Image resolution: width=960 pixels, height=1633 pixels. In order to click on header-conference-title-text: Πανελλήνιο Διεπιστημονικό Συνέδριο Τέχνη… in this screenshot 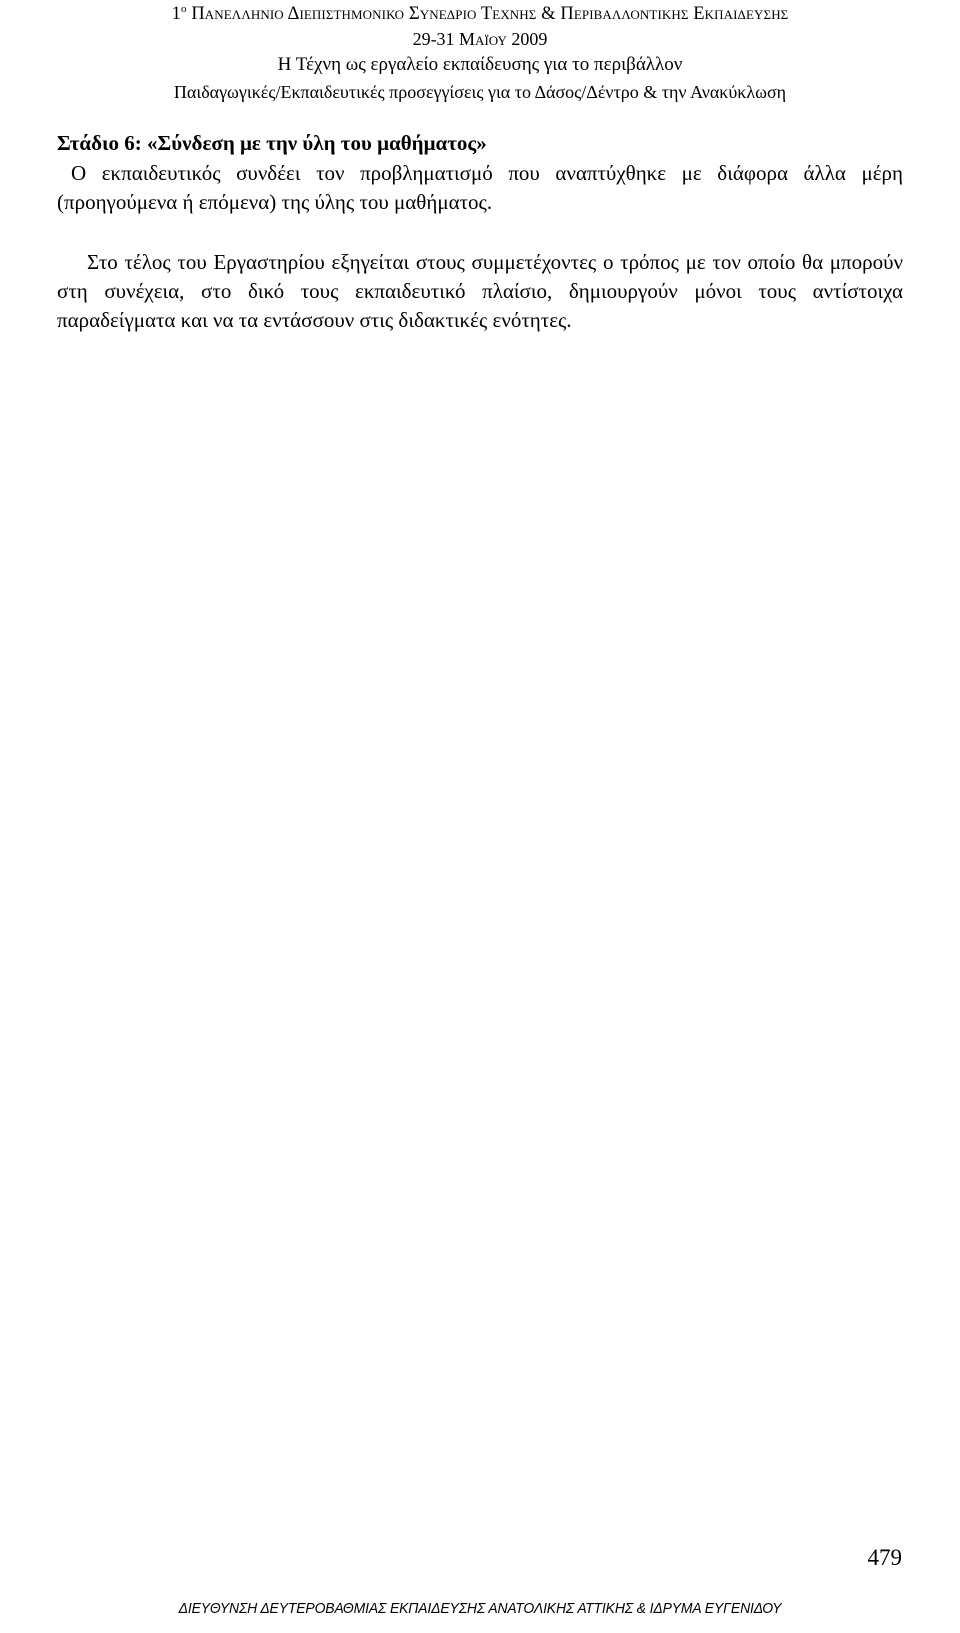, I will do `click(487, 14)`.